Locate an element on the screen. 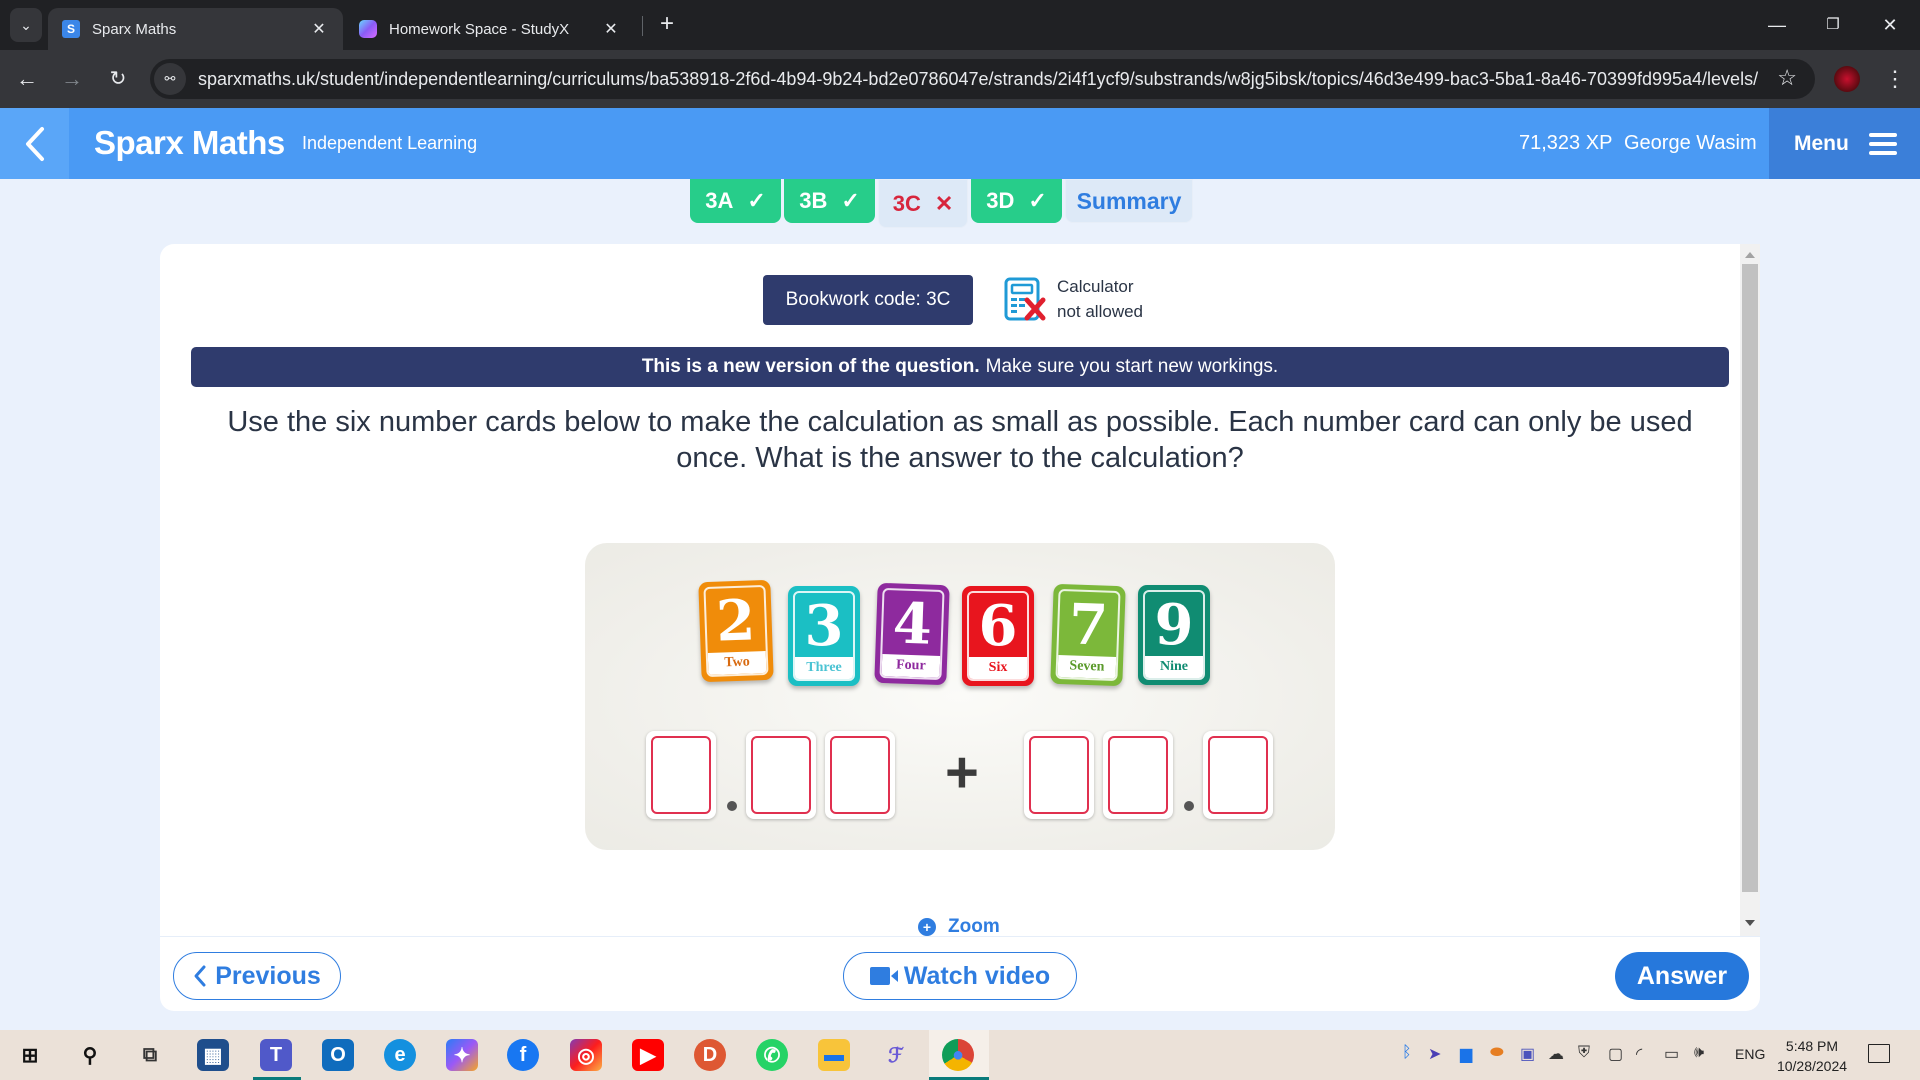 The width and height of the screenshot is (1920, 1080). bluetooth-icon: ᛒ is located at coordinates (1407, 1053).